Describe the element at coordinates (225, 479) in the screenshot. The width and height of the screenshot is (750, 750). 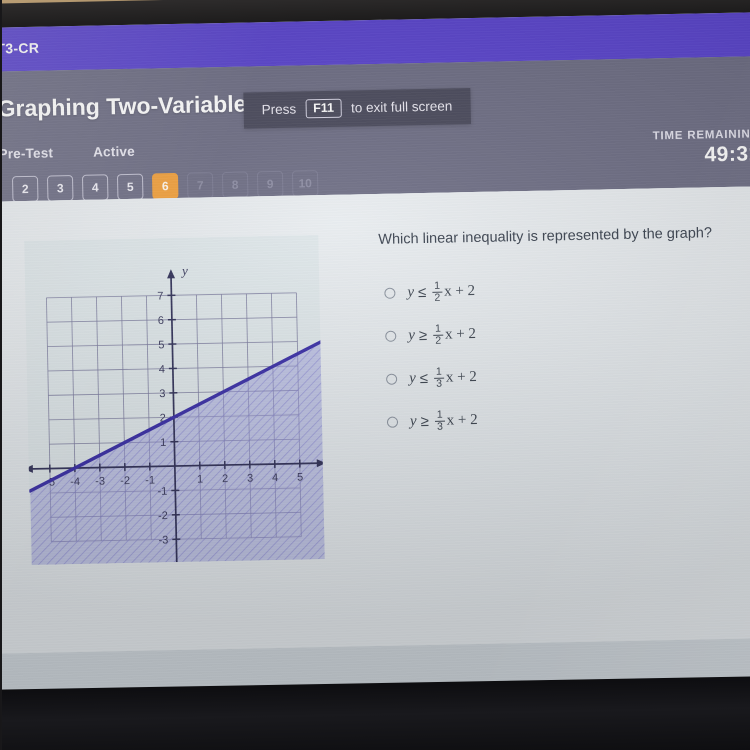
I see `svg-text: 2` at that location.